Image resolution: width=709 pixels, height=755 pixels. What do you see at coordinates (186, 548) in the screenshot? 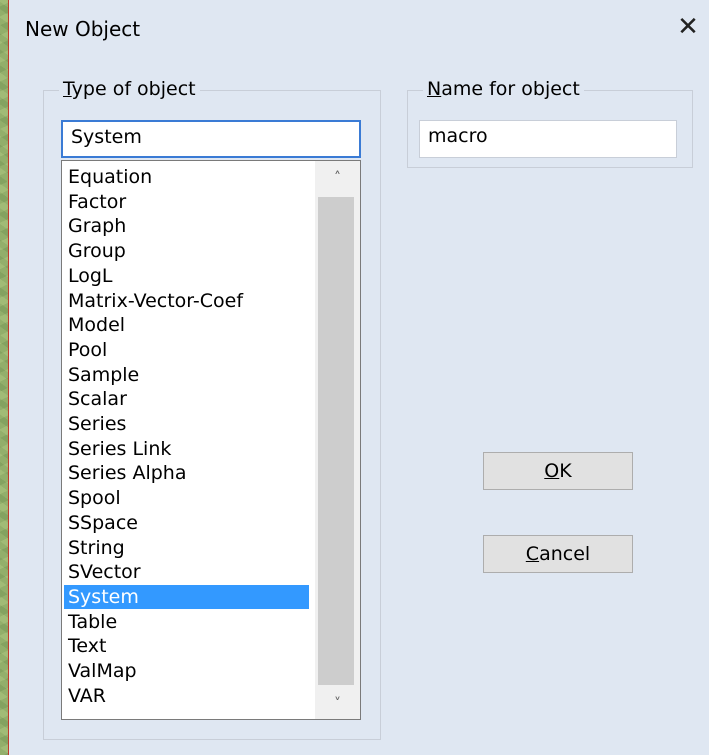
I see `list-item: String` at bounding box center [186, 548].